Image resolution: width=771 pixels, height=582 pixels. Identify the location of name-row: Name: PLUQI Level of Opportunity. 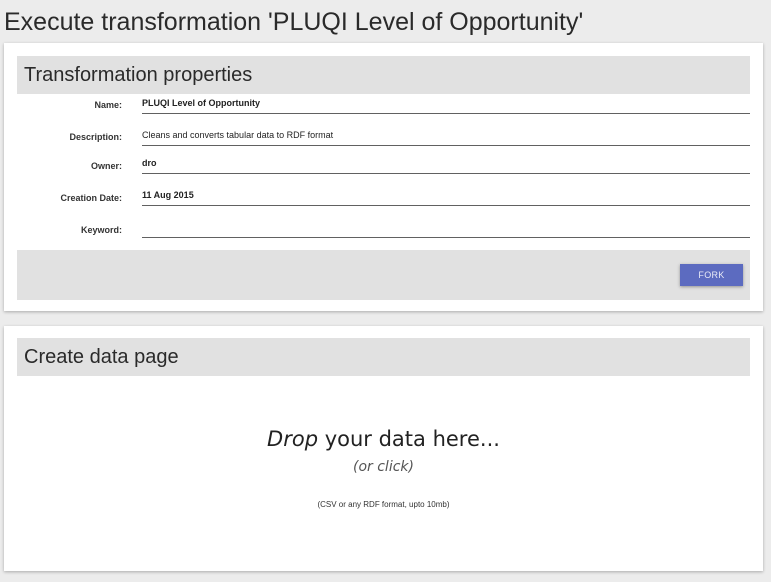
(383, 110).